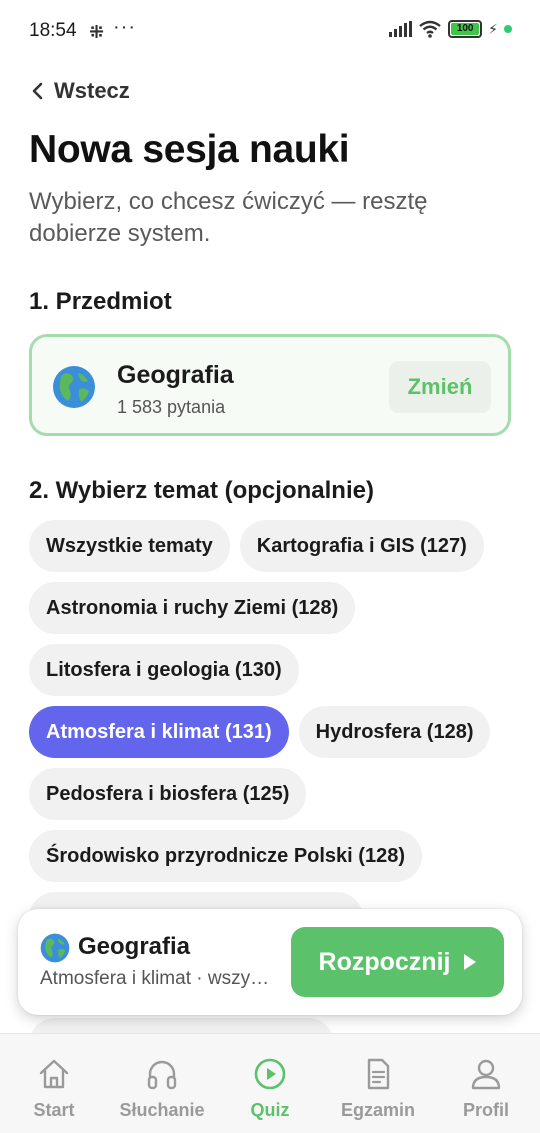  What do you see at coordinates (100, 301) in the screenshot?
I see `subject-section-heading: 1. Przedmiot` at bounding box center [100, 301].